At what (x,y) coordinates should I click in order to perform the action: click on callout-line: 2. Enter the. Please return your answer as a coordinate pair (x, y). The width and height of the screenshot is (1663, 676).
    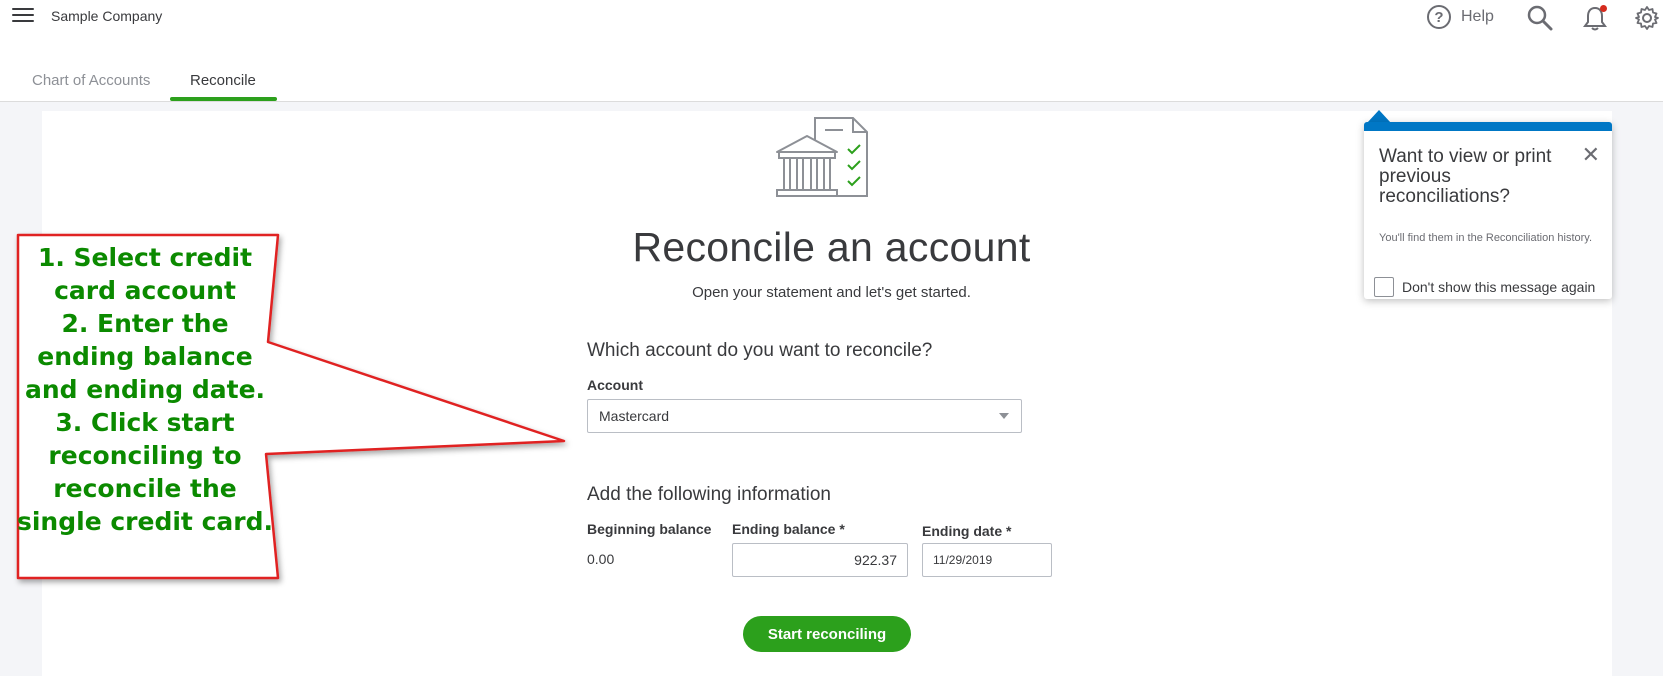
    Looking at the image, I should click on (145, 323).